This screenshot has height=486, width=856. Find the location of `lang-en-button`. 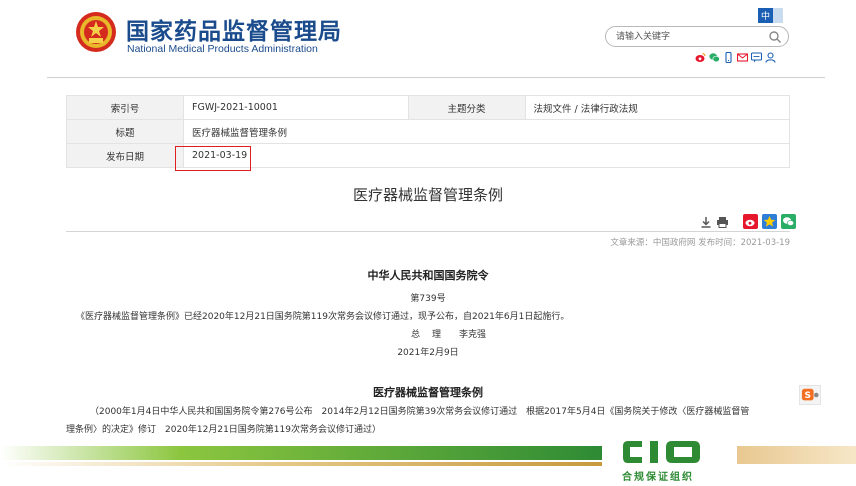

lang-en-button is located at coordinates (778, 15).